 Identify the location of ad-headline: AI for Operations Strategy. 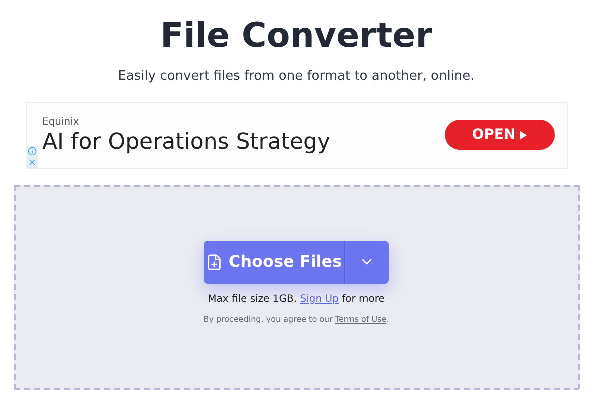
(186, 143).